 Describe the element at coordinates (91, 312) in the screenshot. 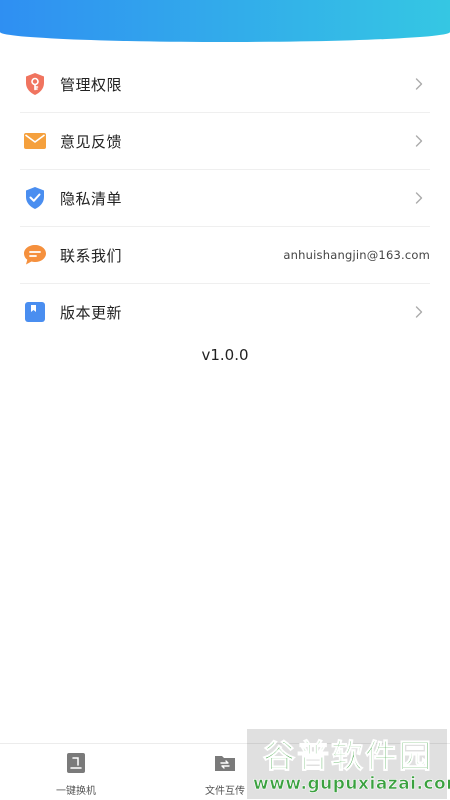

I see `menu-item-label: 版本更新` at that location.